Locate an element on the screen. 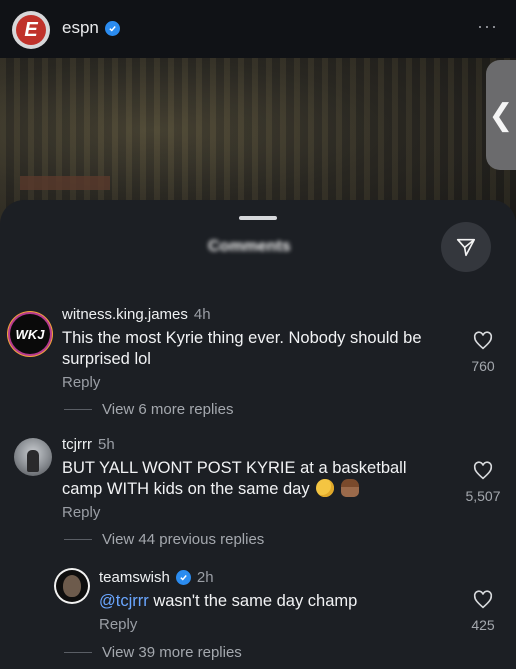 This screenshot has height=669, width=516. like-count: 5,507 is located at coordinates (483, 496).